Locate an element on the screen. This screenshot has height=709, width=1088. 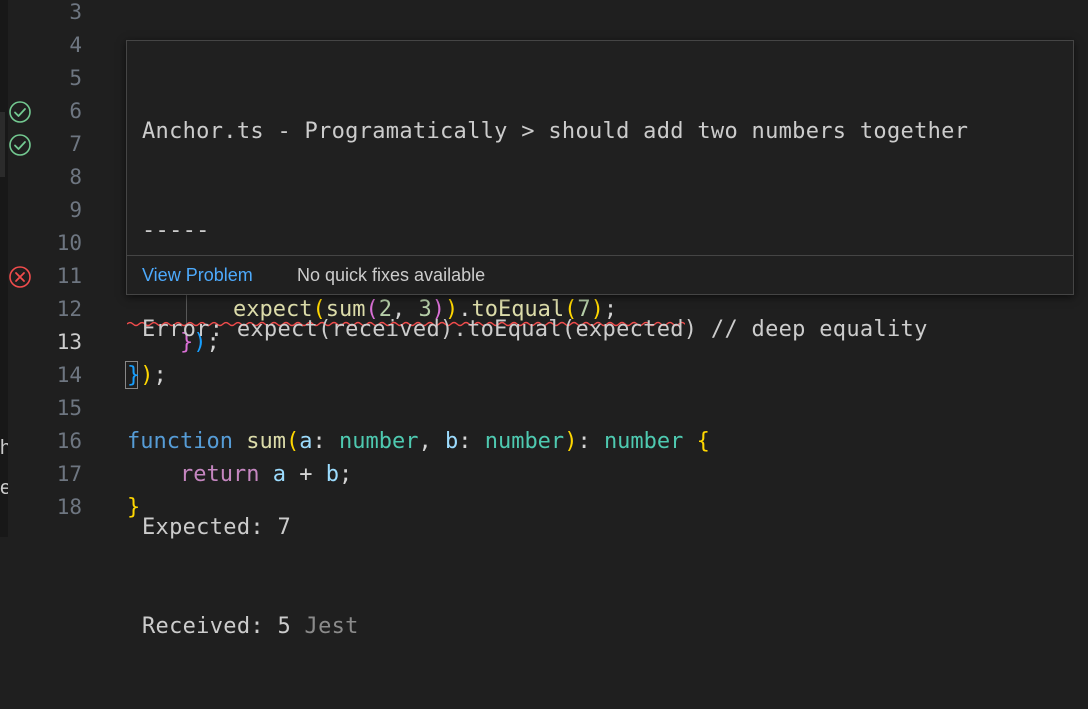
line-number: 14 is located at coordinates (69, 375).